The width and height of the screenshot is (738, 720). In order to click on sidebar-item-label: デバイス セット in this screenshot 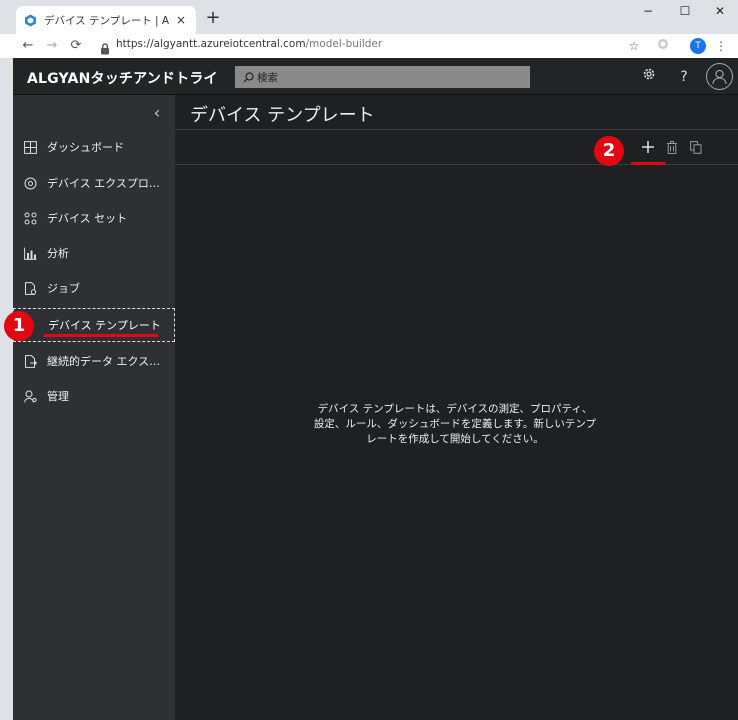, I will do `click(87, 218)`.